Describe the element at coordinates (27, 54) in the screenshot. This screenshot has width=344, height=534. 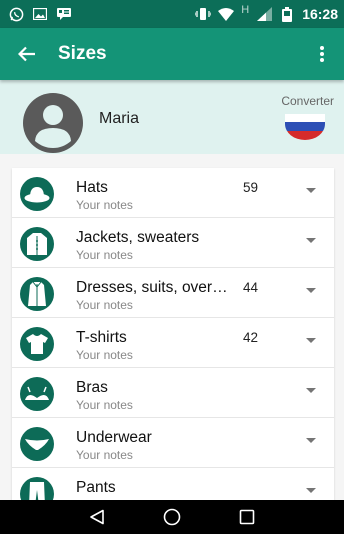
I see `arrow-left-icon` at that location.